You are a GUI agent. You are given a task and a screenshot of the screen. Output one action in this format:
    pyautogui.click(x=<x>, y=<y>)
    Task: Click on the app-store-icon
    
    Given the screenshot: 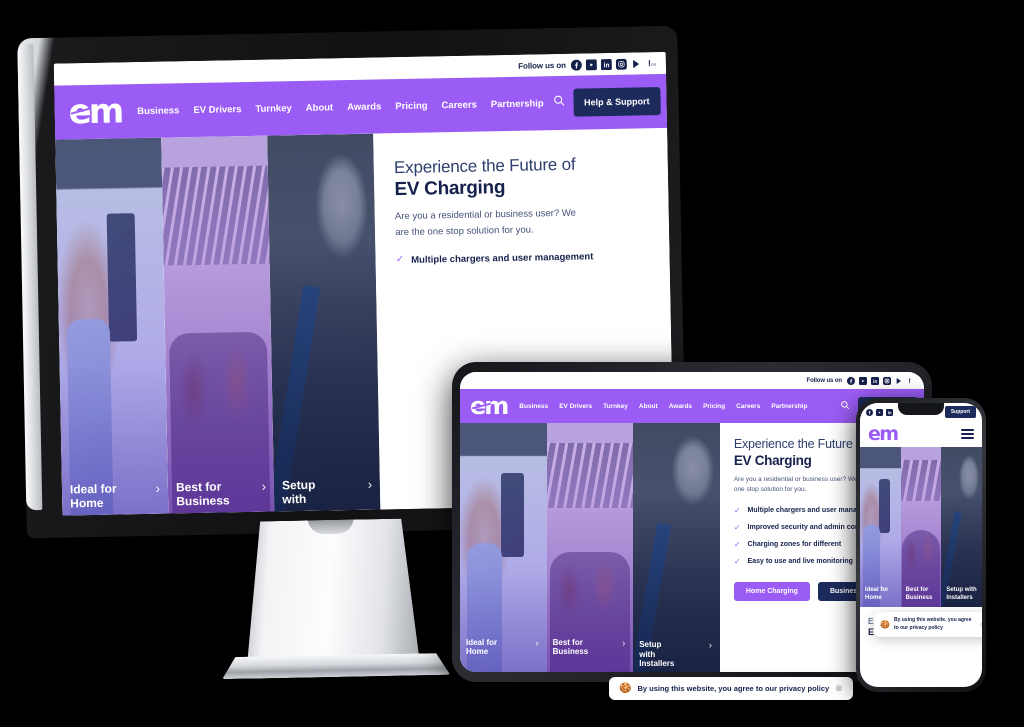 What is the action you would take?
    pyautogui.click(x=911, y=381)
    